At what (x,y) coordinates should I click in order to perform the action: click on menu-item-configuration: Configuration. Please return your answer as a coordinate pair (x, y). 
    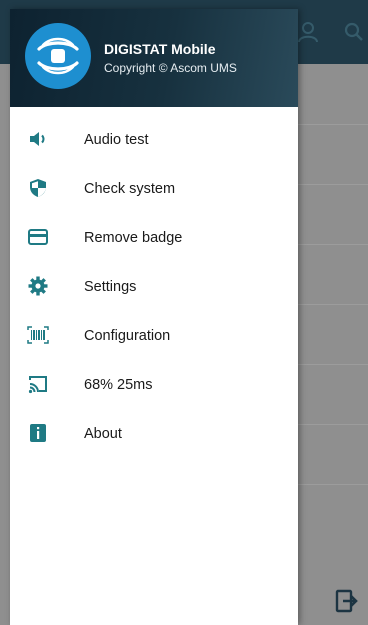
    Looking at the image, I should click on (154, 335).